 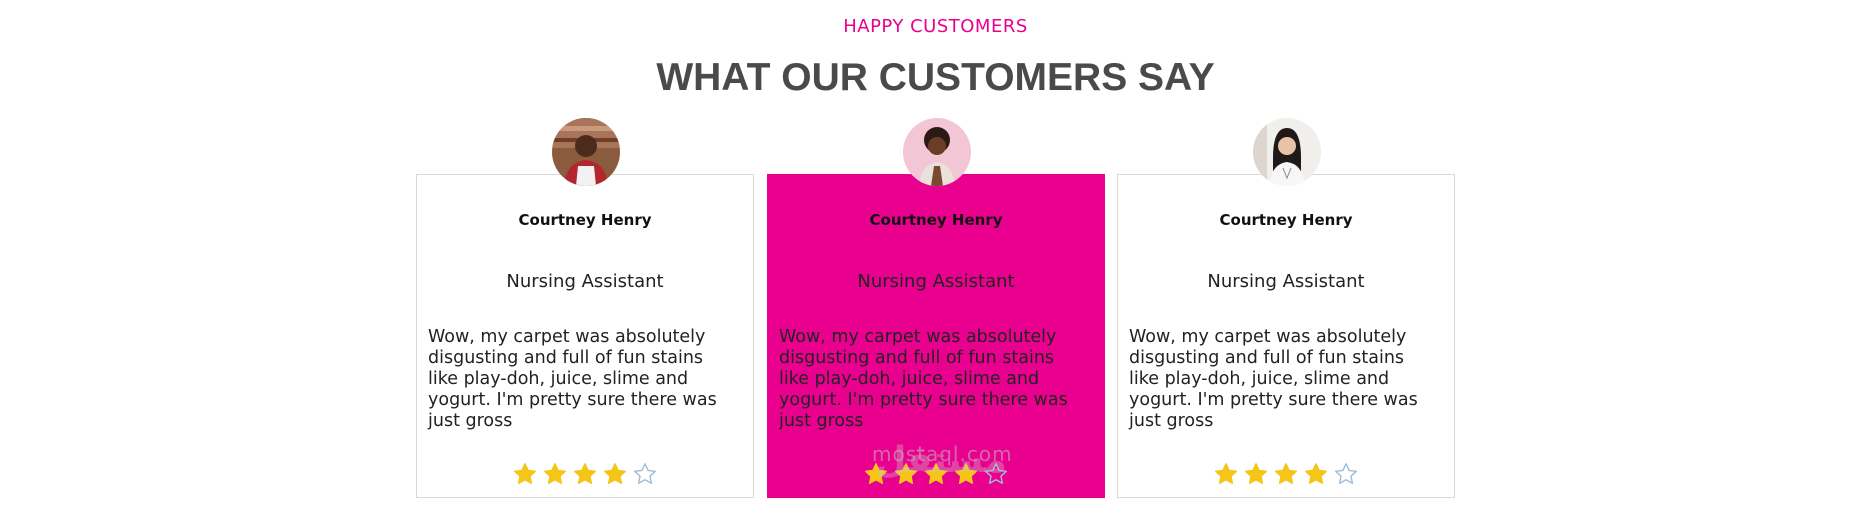 What do you see at coordinates (586, 152) in the screenshot?
I see `man-avatar-icon` at bounding box center [586, 152].